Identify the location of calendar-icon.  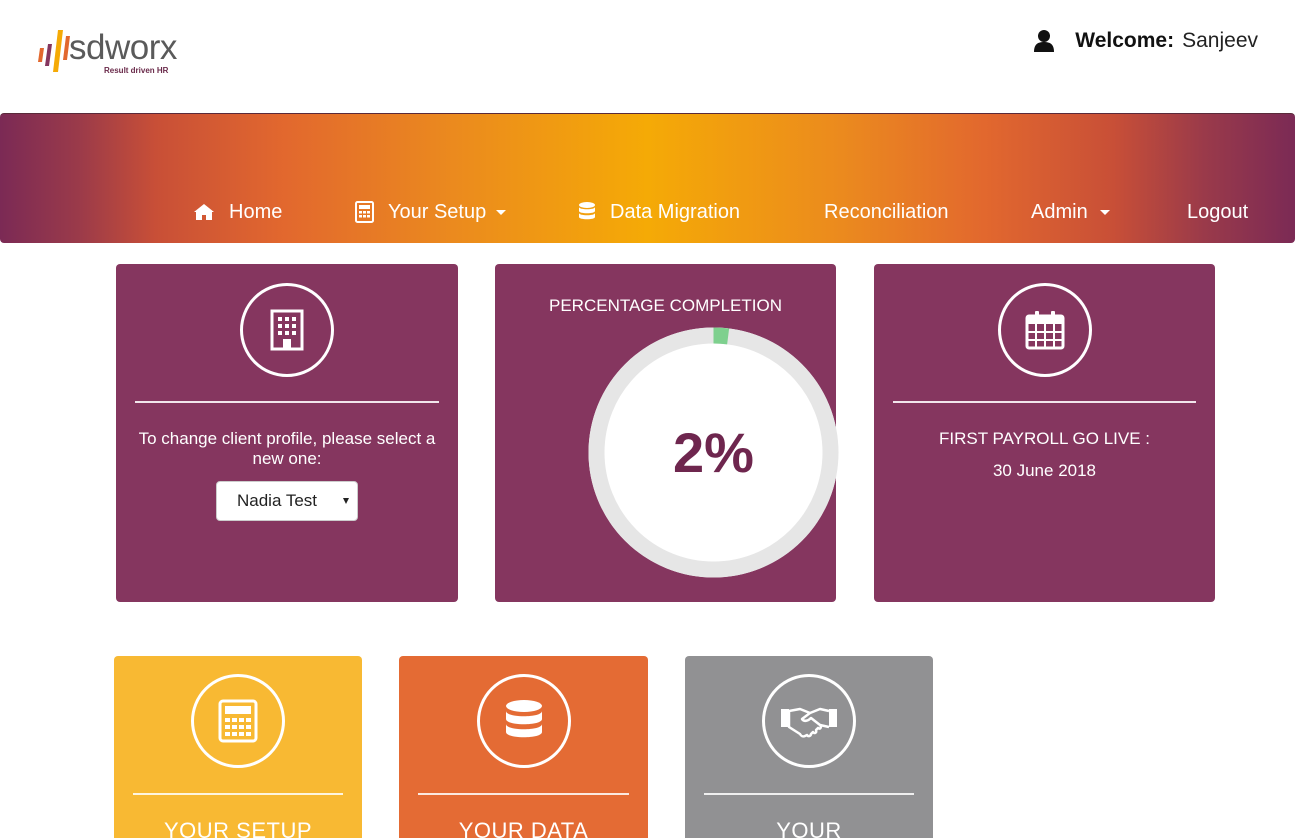
(1044, 330).